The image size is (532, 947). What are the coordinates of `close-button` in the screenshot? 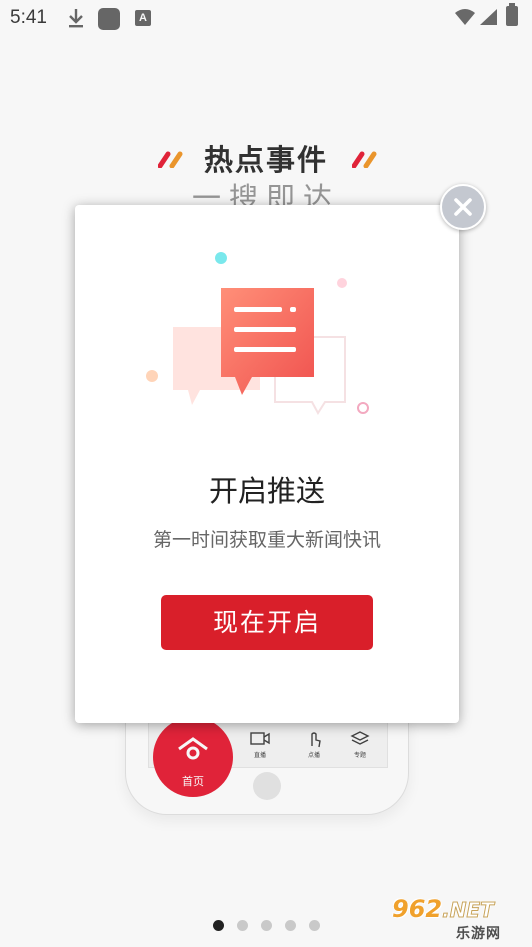 It's located at (463, 207).